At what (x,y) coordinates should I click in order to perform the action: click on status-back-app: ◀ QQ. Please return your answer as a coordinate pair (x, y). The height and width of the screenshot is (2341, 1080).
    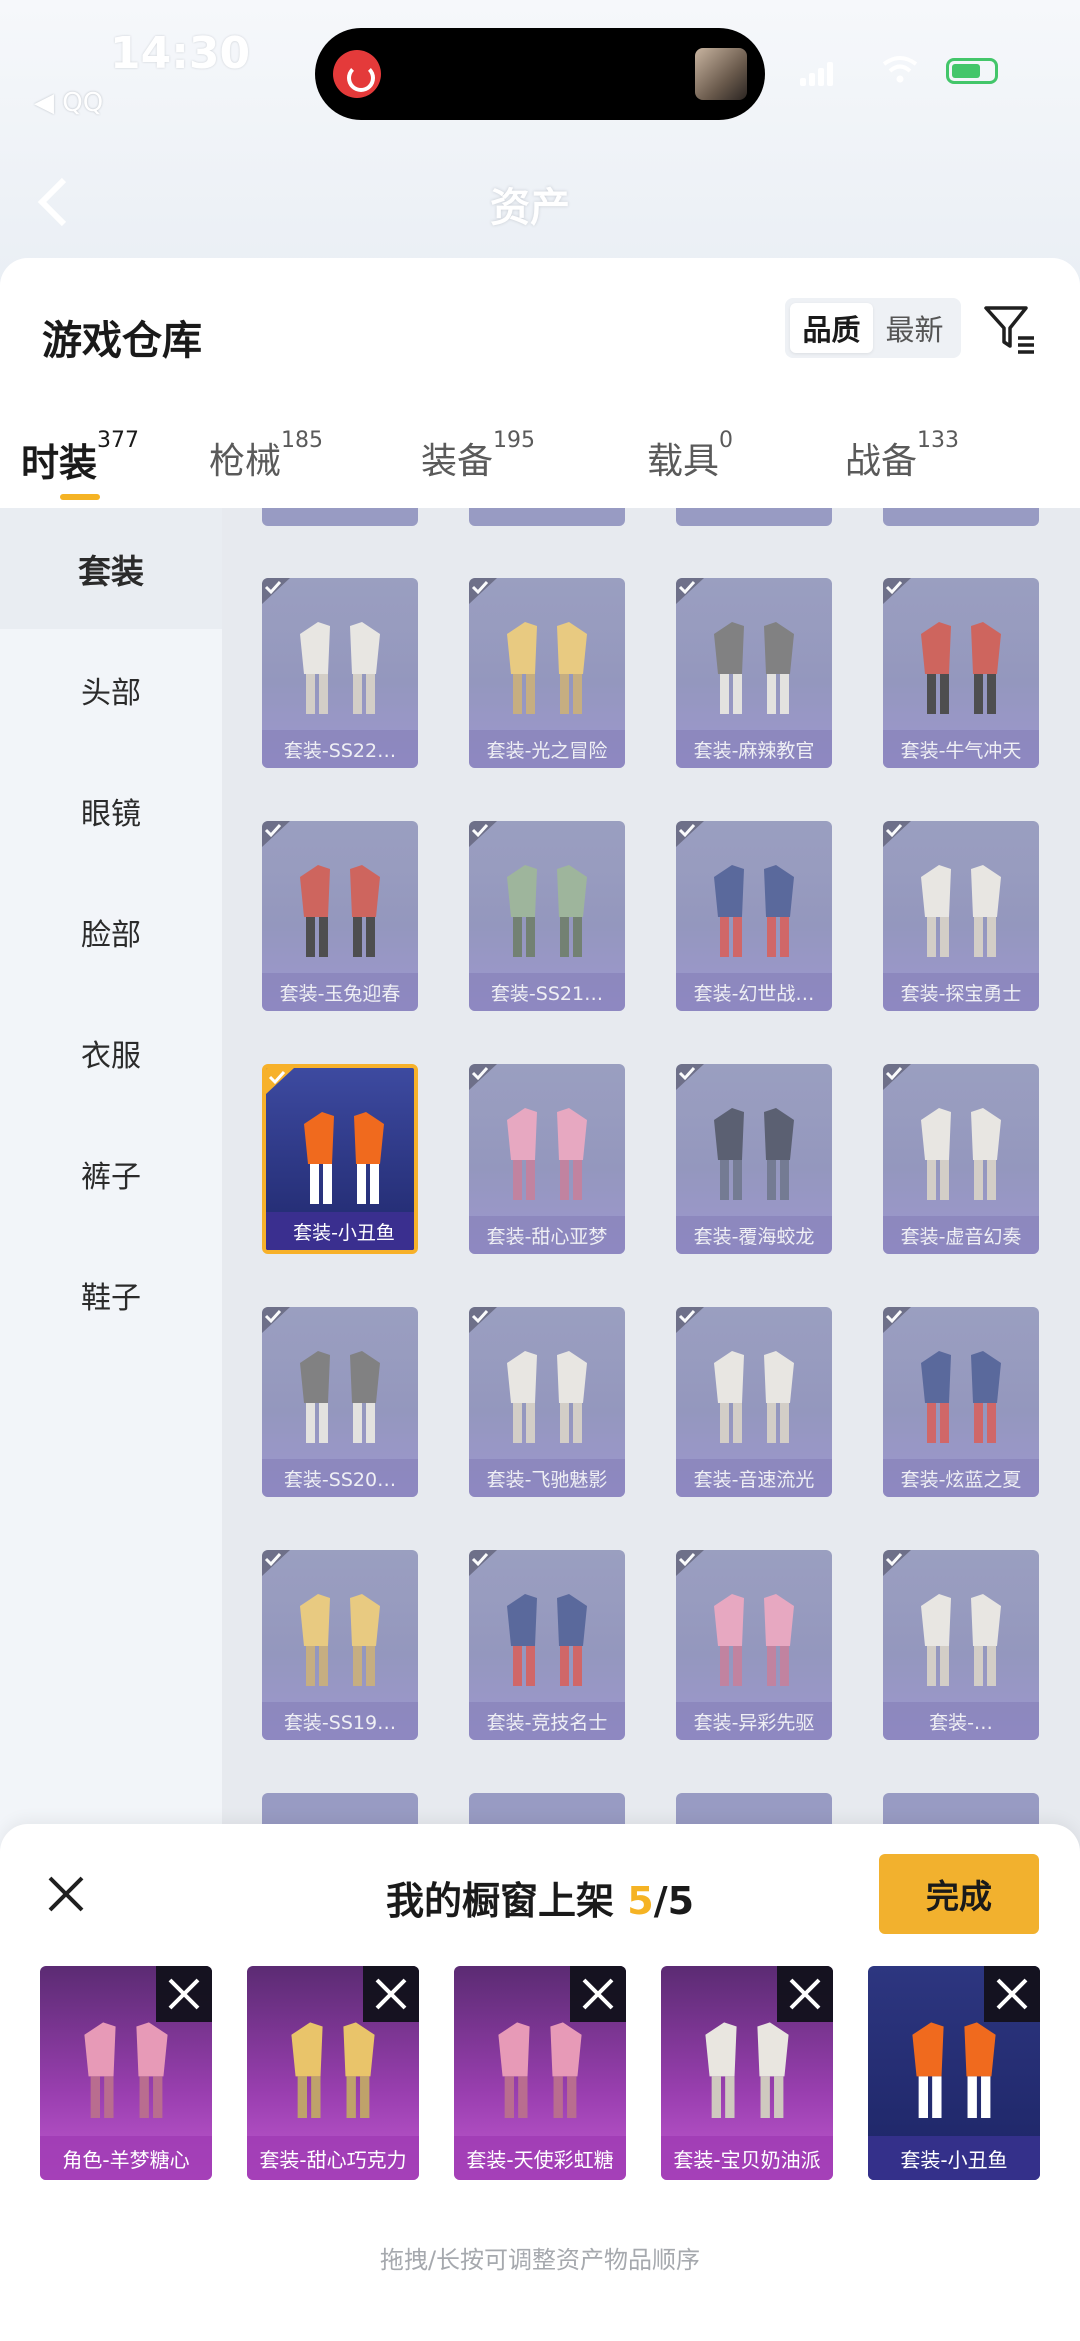
    Looking at the image, I should click on (68, 103).